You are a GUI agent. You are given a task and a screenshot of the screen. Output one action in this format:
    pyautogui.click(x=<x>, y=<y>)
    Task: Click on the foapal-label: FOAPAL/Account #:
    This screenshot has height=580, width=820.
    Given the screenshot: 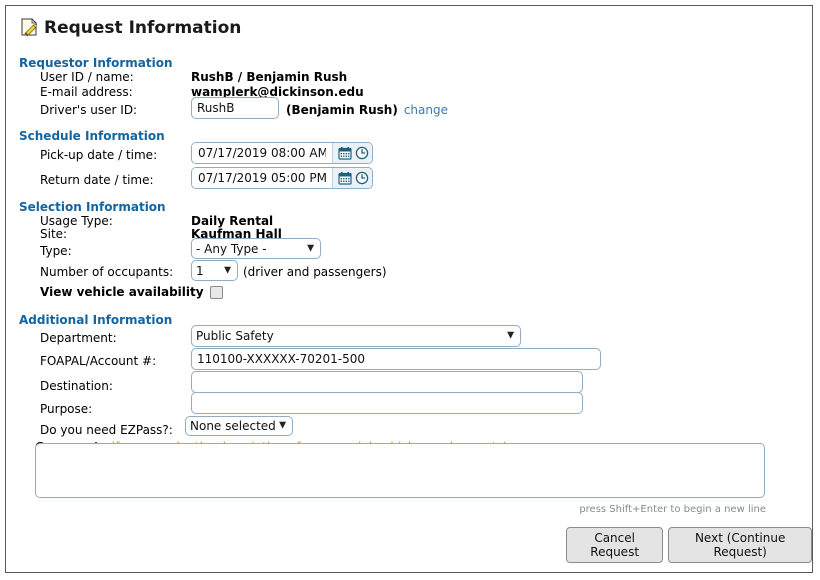 What is the action you would take?
    pyautogui.click(x=98, y=361)
    